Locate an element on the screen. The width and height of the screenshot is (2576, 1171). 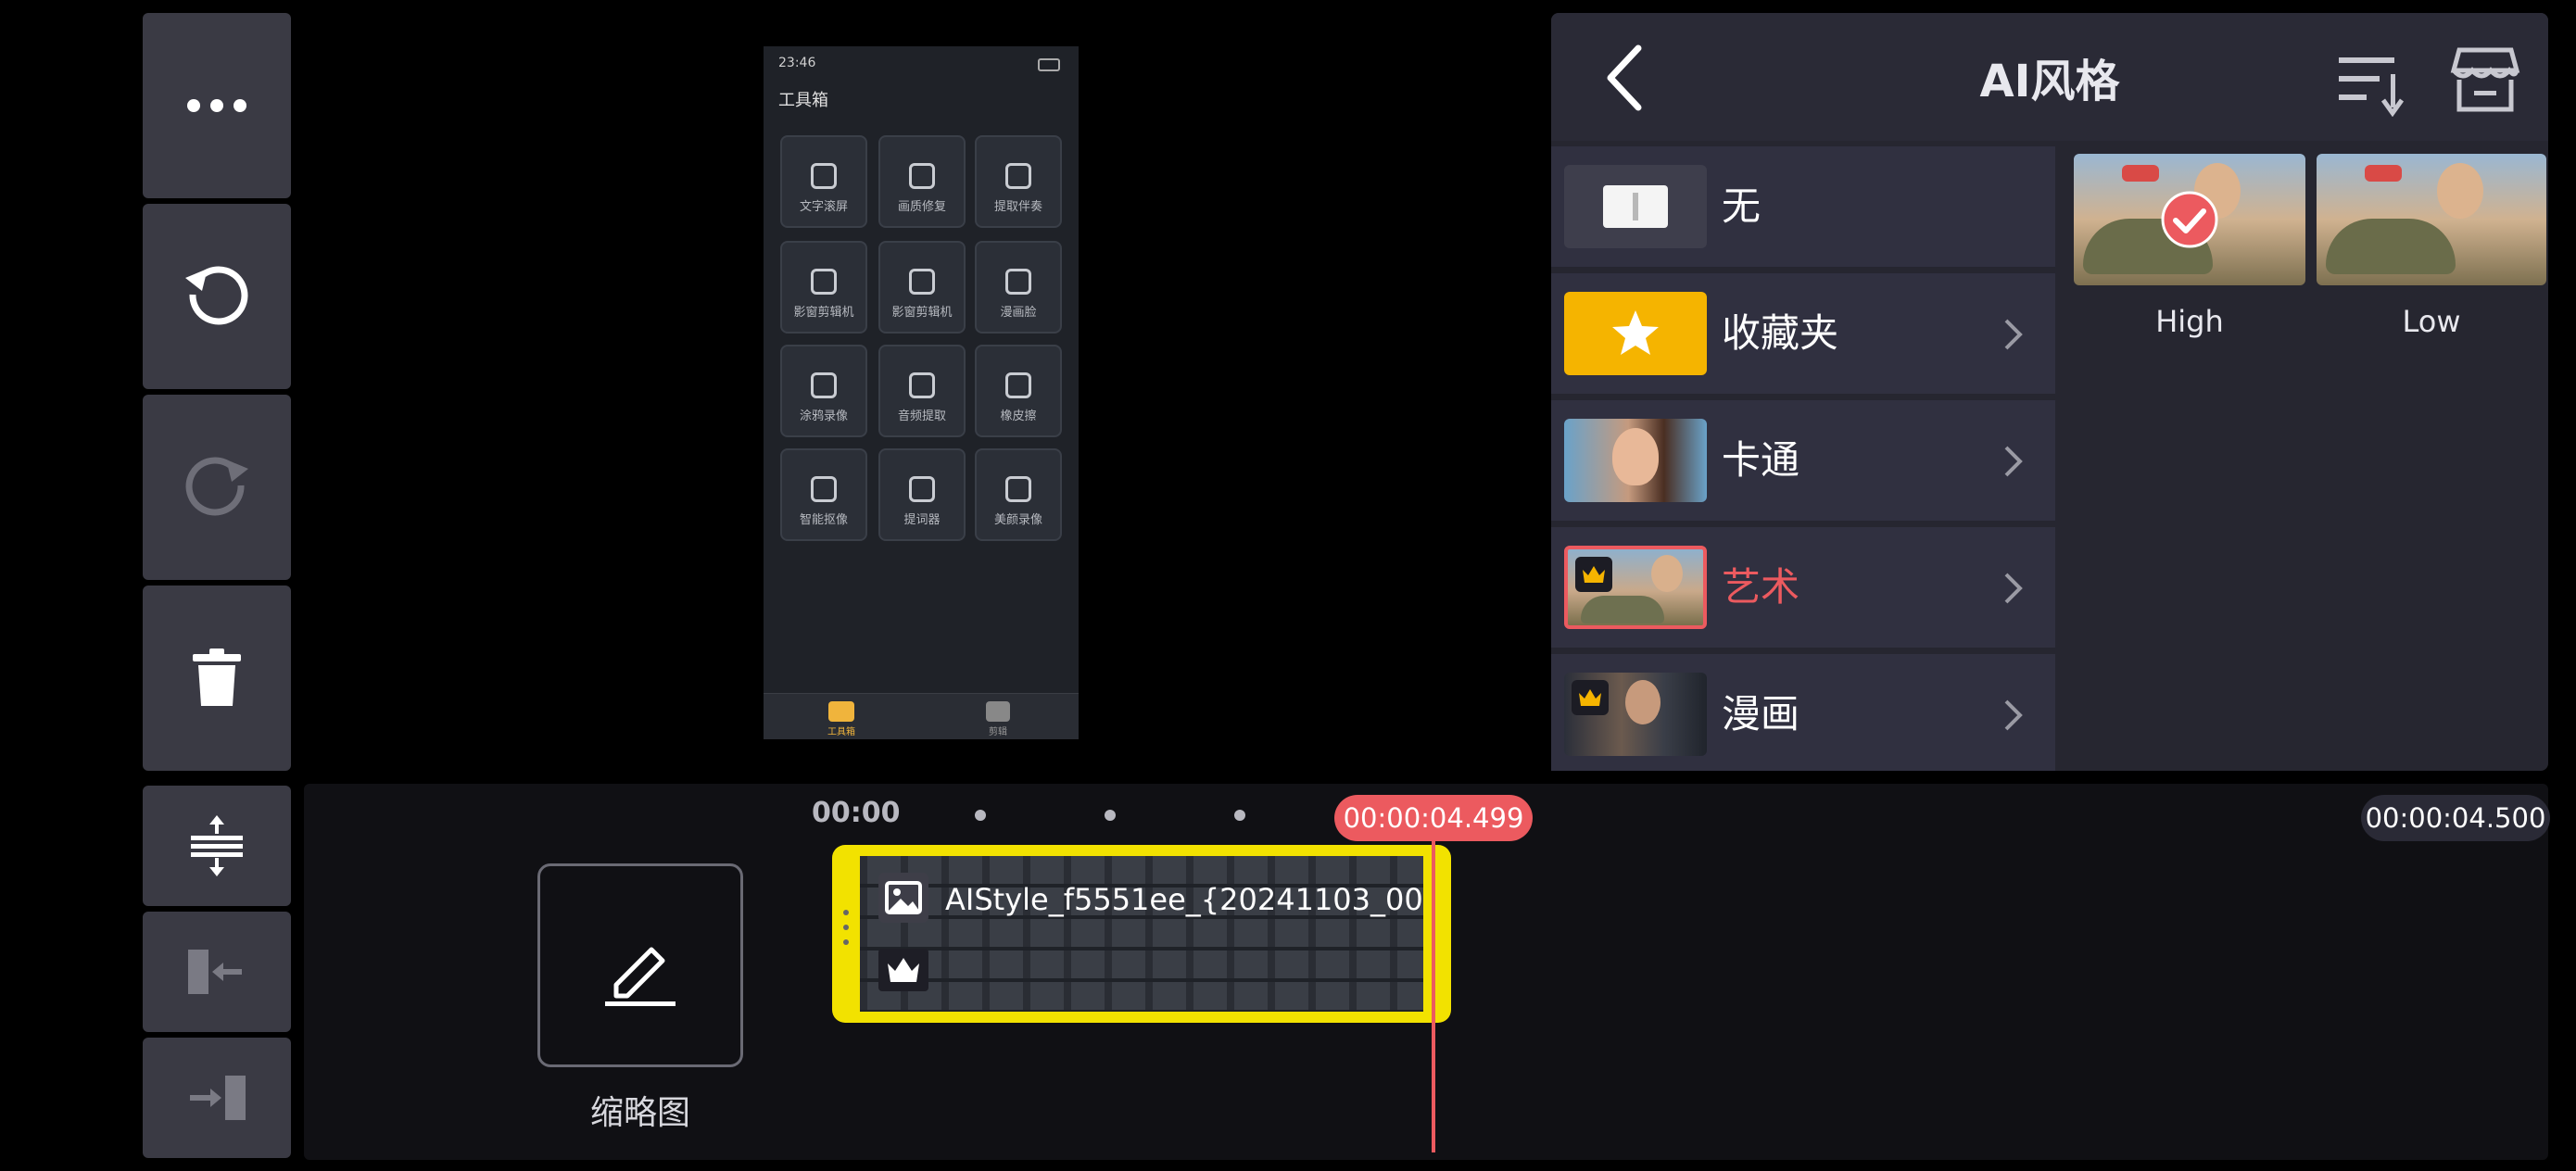
trim-left-button is located at coordinates (217, 972).